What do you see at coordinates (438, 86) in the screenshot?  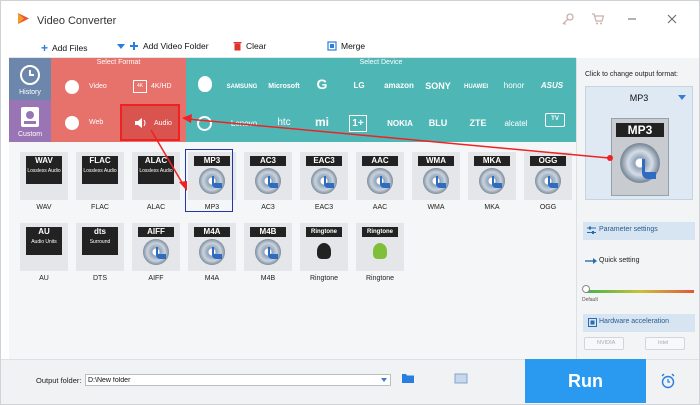 I see `brand-sony: SONY` at bounding box center [438, 86].